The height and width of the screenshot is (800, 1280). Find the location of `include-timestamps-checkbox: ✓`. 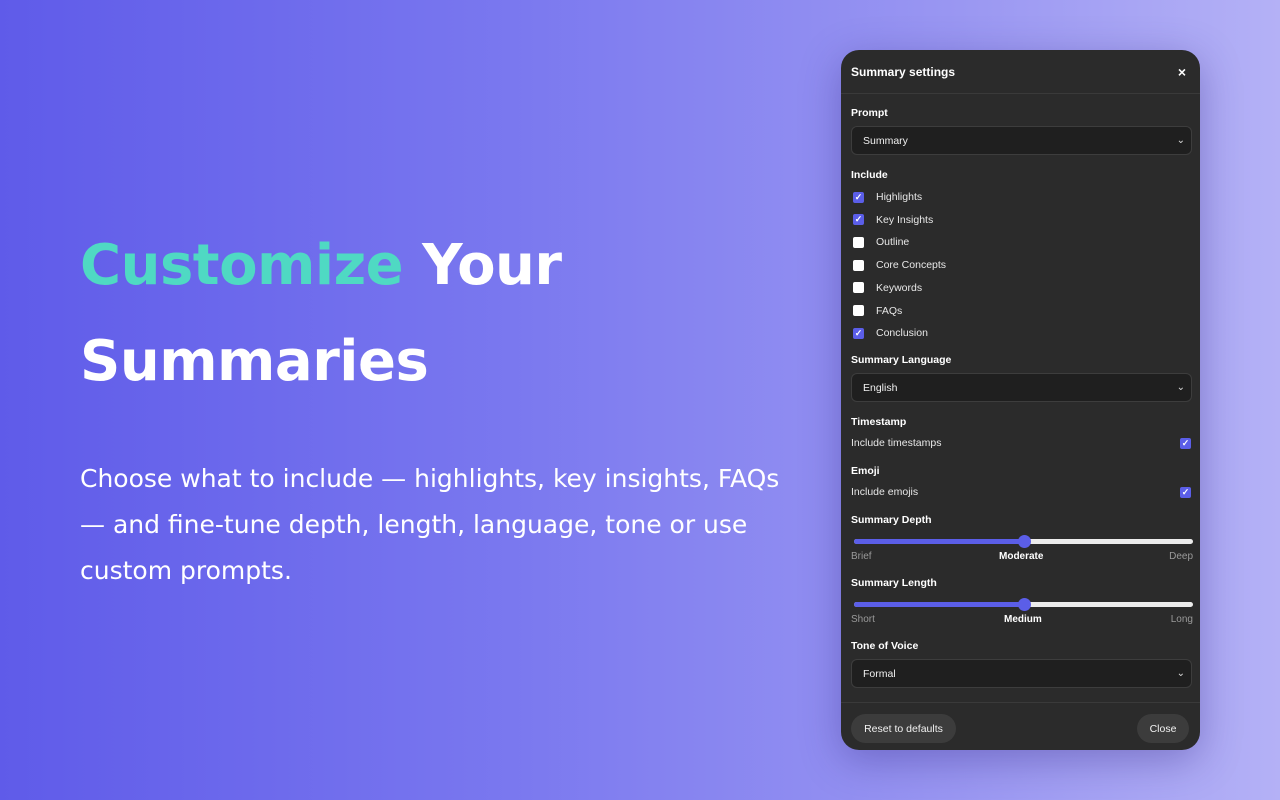

include-timestamps-checkbox: ✓ is located at coordinates (1185, 443).